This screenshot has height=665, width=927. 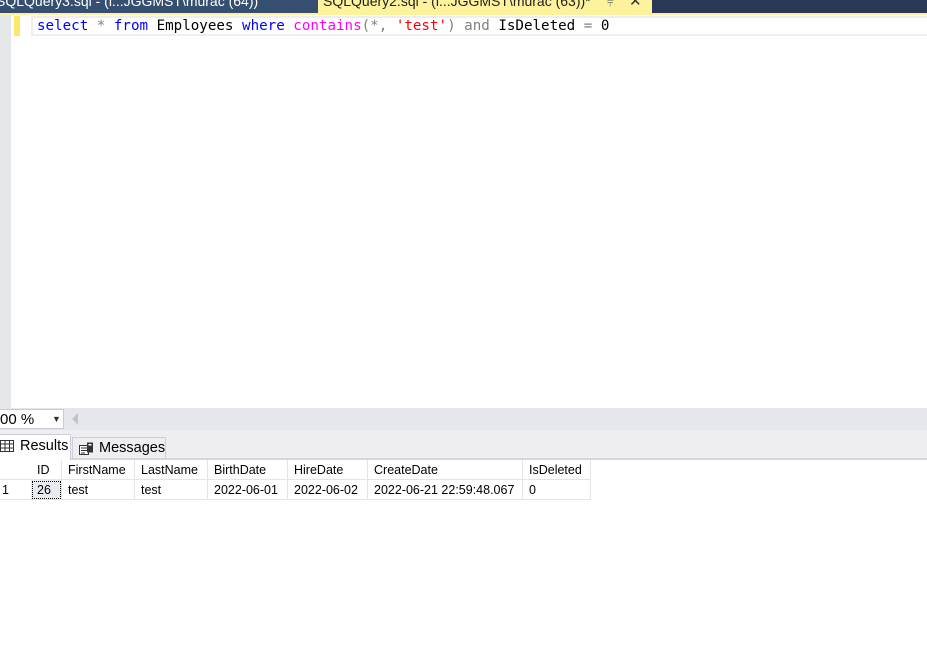 What do you see at coordinates (451, 26) in the screenshot?
I see `sql-token-operator: )` at bounding box center [451, 26].